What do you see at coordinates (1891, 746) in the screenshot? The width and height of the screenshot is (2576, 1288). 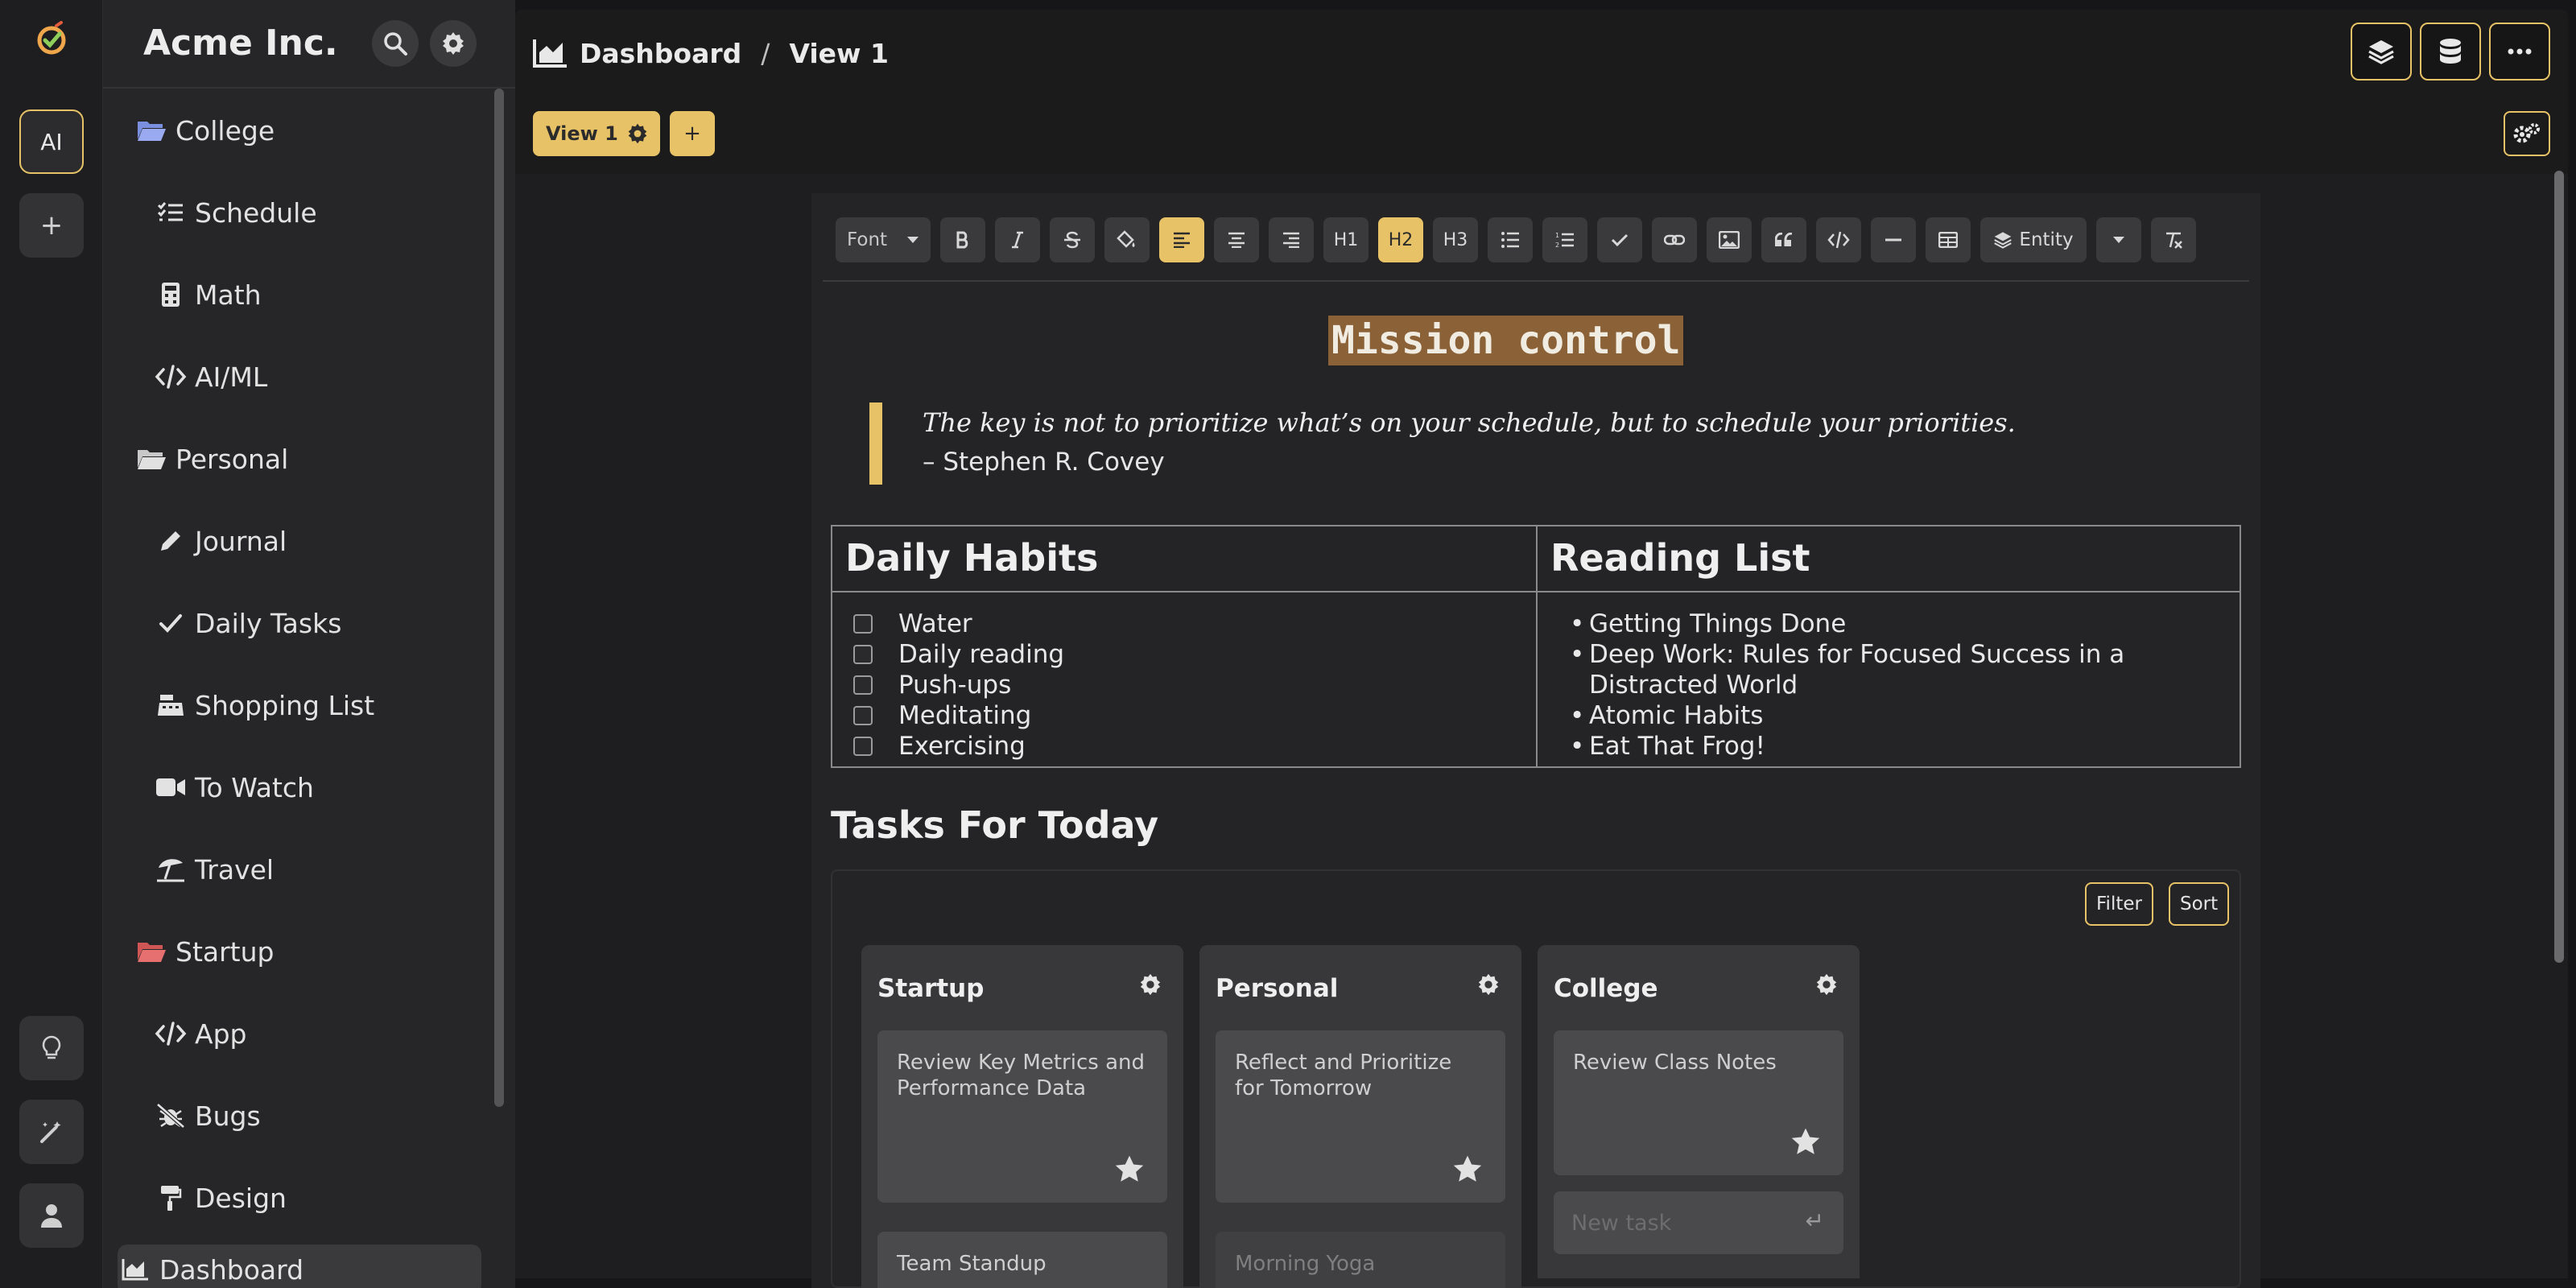 I see `list-item: Eat That Frog!` at bounding box center [1891, 746].